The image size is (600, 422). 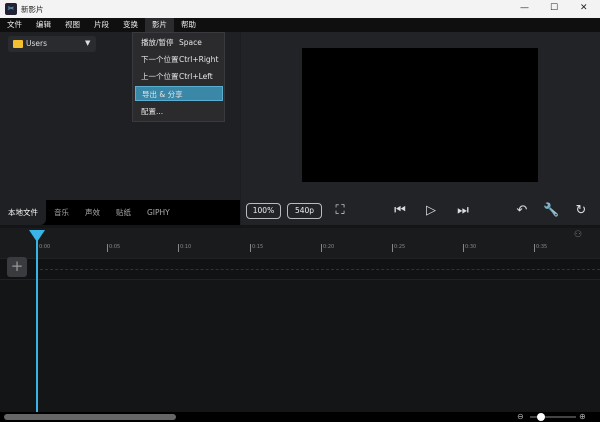 I want to click on snap-icon: ⚇, so click(x=578, y=235).